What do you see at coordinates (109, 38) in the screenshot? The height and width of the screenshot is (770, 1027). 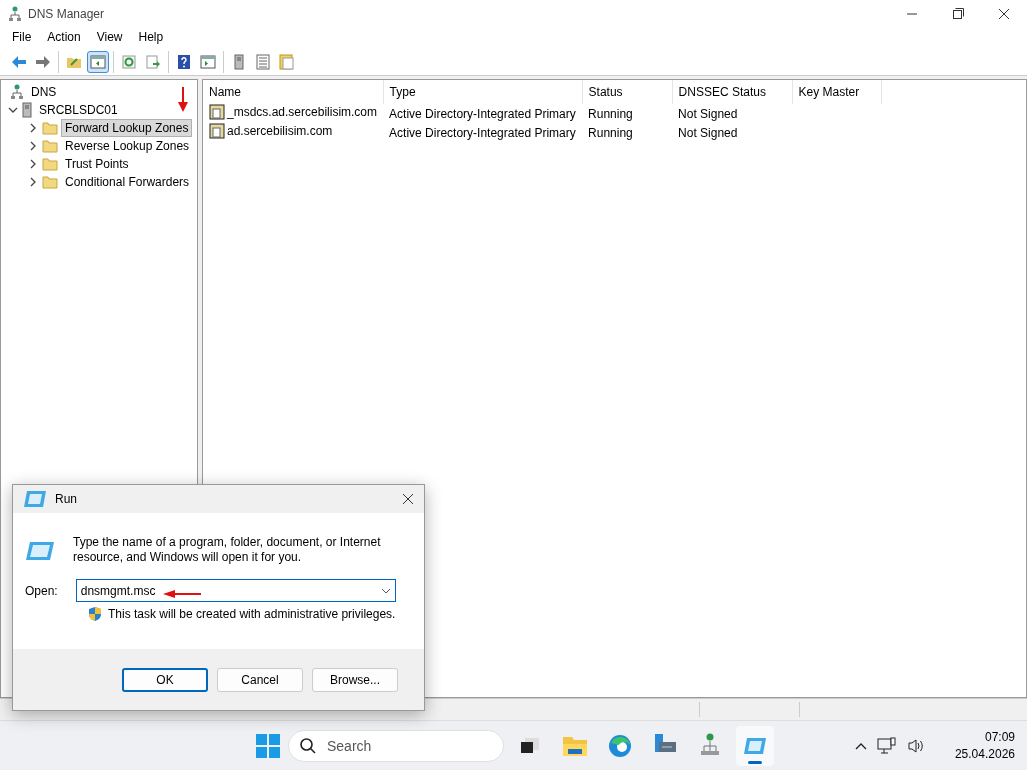 I see `menu-item: View` at bounding box center [109, 38].